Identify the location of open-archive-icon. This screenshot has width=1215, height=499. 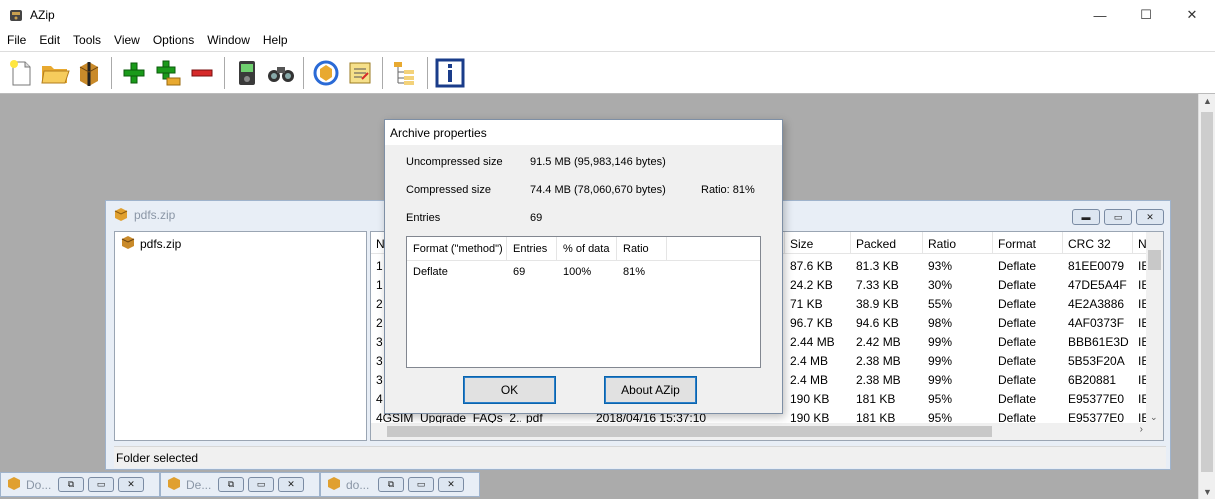
(55, 73).